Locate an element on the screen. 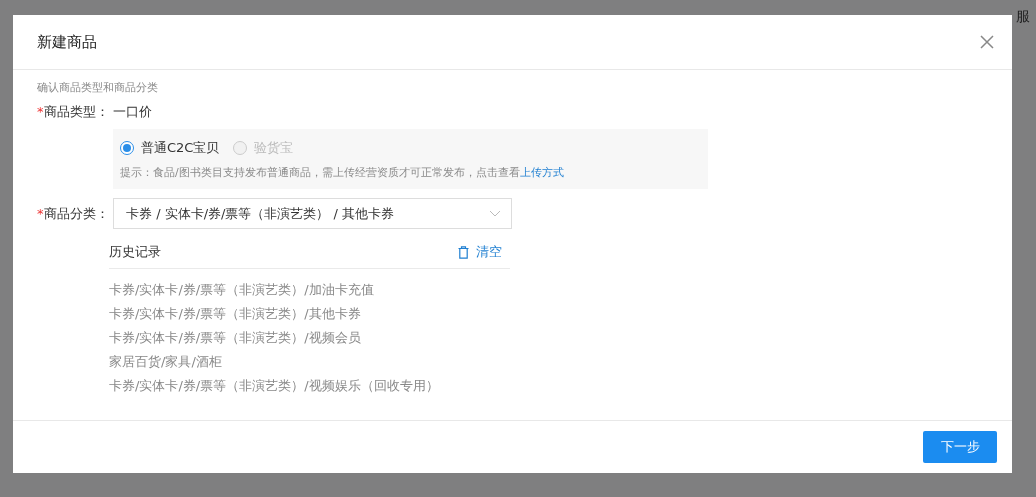 Image resolution: width=1036 pixels, height=497 pixels. history-item: 卡券/实体卡/券/票等（非演艺类）/视频娱乐（回收专用） is located at coordinates (309, 386).